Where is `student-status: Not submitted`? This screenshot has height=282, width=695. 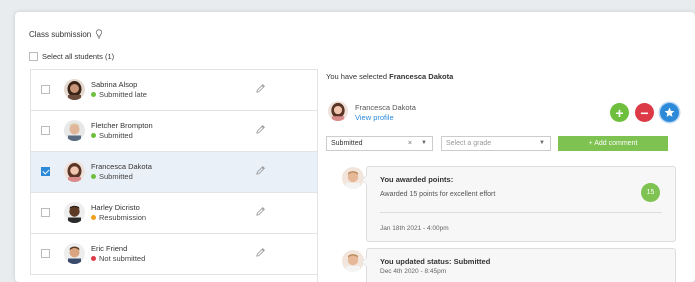 student-status: Not submitted is located at coordinates (118, 258).